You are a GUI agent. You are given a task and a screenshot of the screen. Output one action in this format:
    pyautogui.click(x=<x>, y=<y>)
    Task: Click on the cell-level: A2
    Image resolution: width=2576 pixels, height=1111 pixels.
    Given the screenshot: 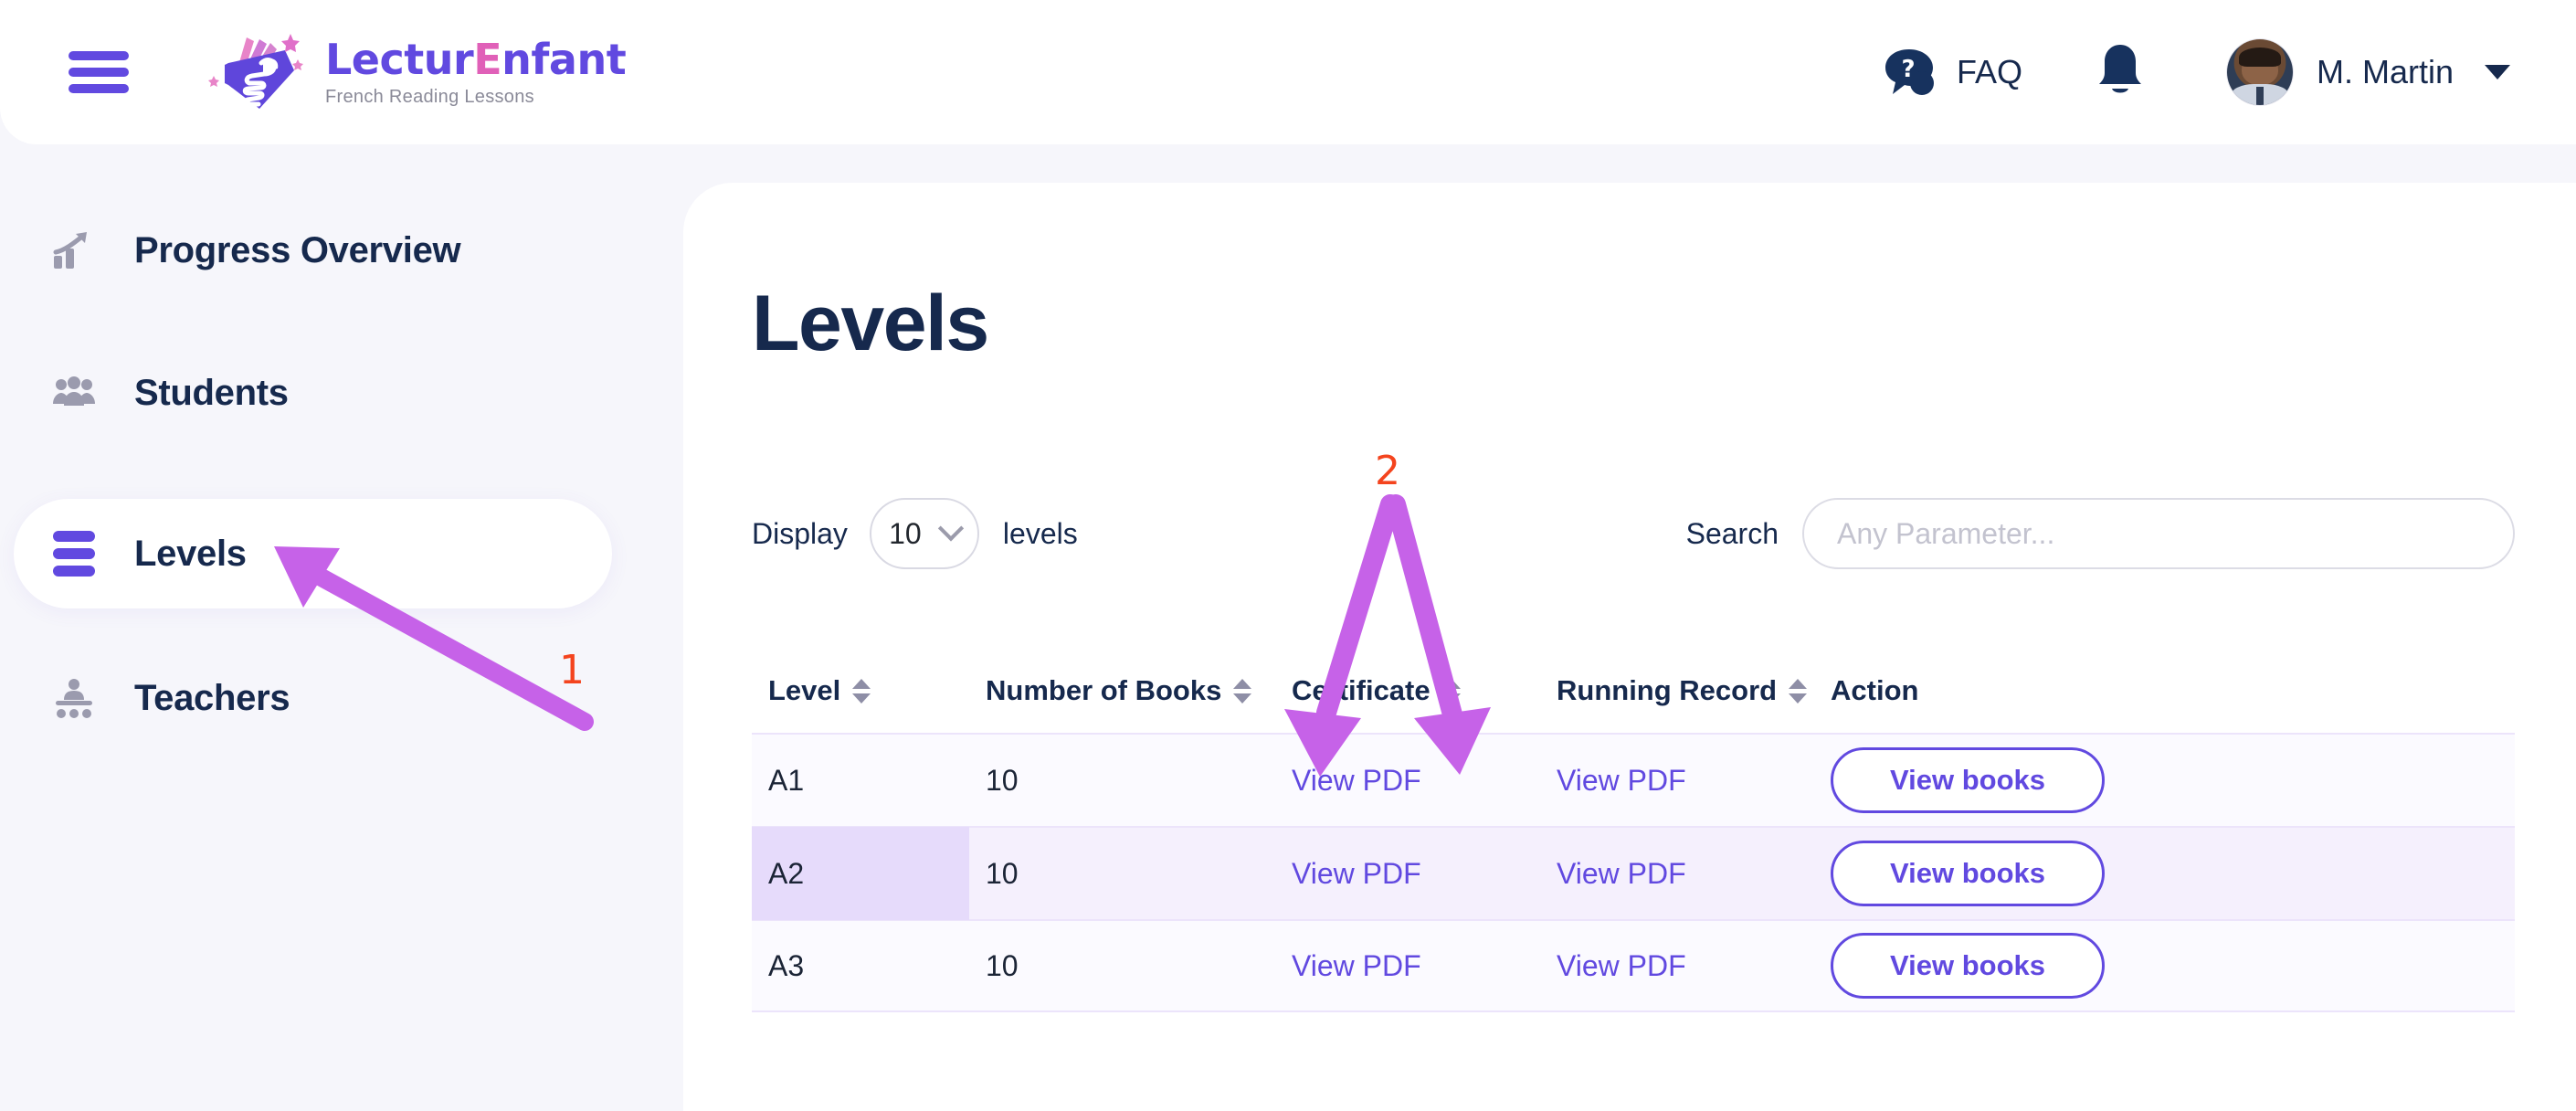 What is the action you would take?
    pyautogui.click(x=860, y=873)
    